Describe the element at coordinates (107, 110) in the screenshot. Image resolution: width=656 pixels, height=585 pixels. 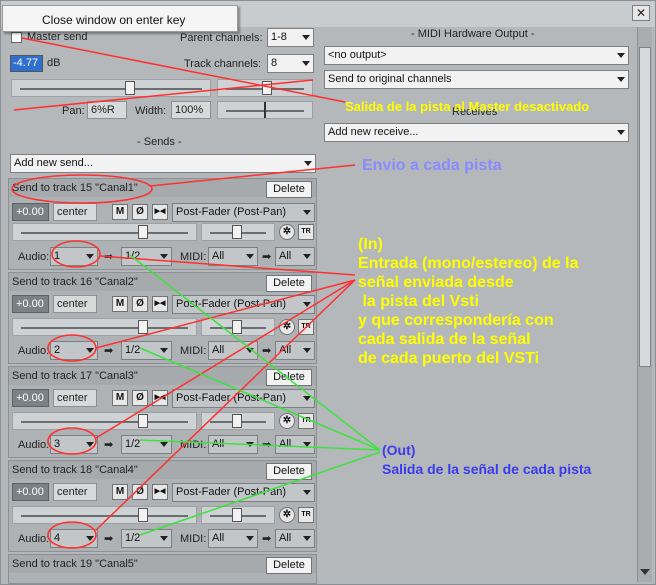
I see `pan-value: 6%R` at that location.